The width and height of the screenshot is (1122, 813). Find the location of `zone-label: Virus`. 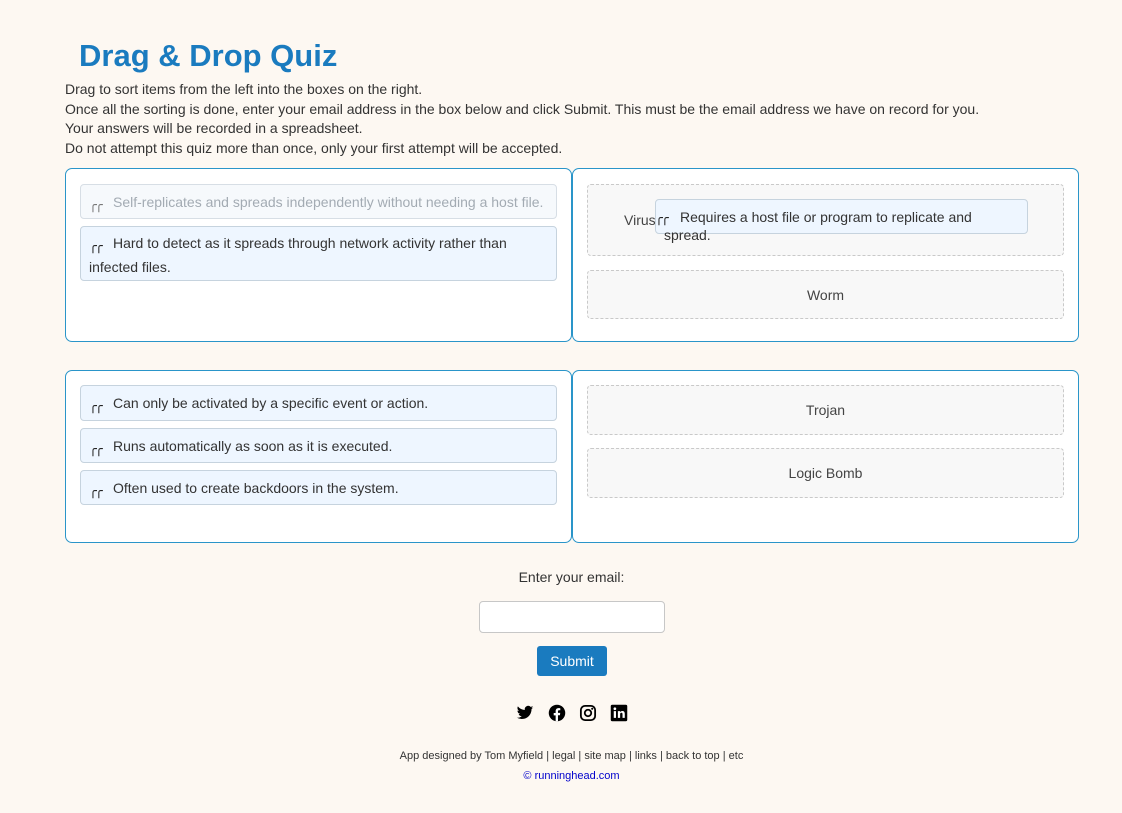

zone-label: Virus is located at coordinates (640, 220).